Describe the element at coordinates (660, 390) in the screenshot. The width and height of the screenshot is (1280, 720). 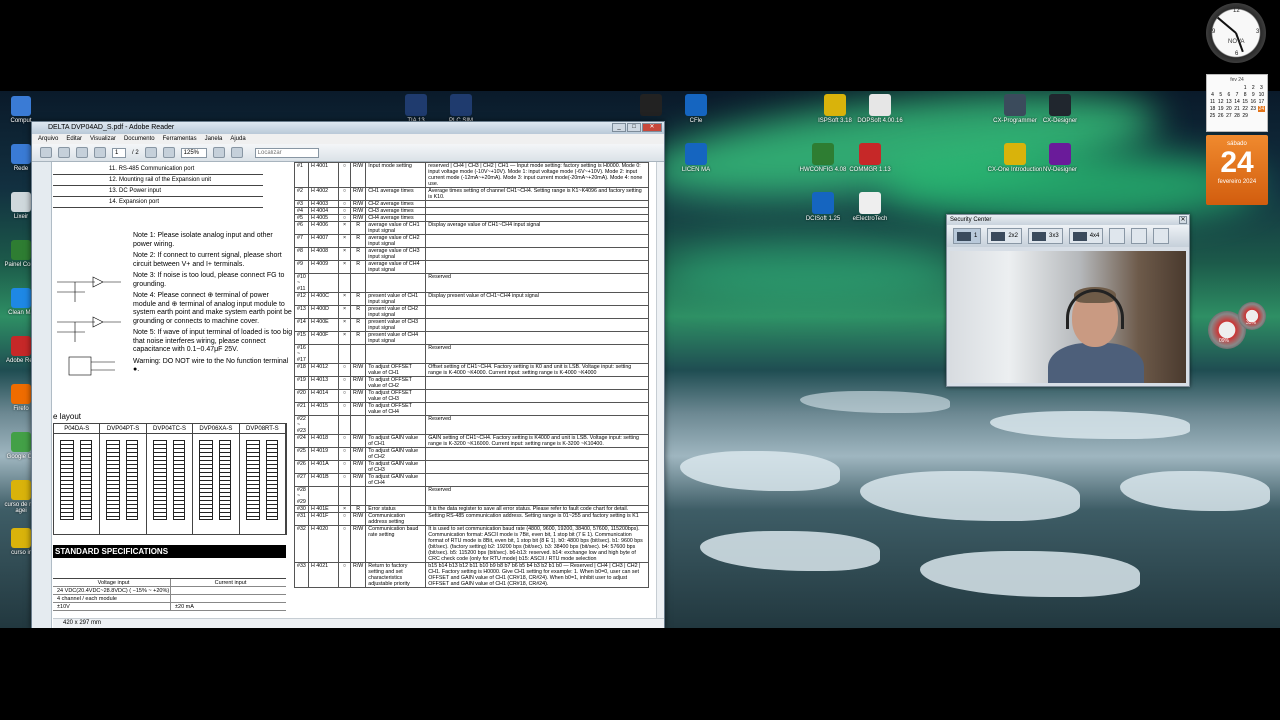
I see `vertical-scrollbar` at that location.